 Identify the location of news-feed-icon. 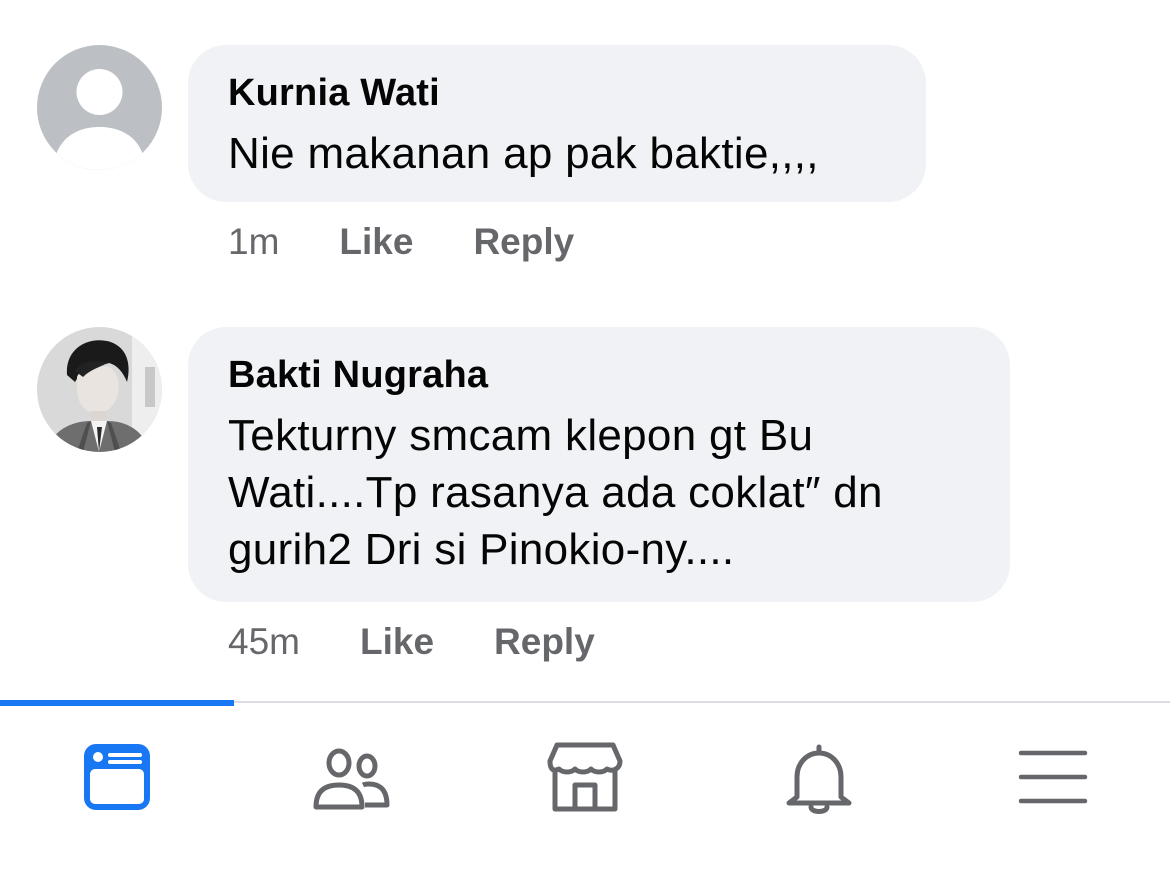
(117, 777).